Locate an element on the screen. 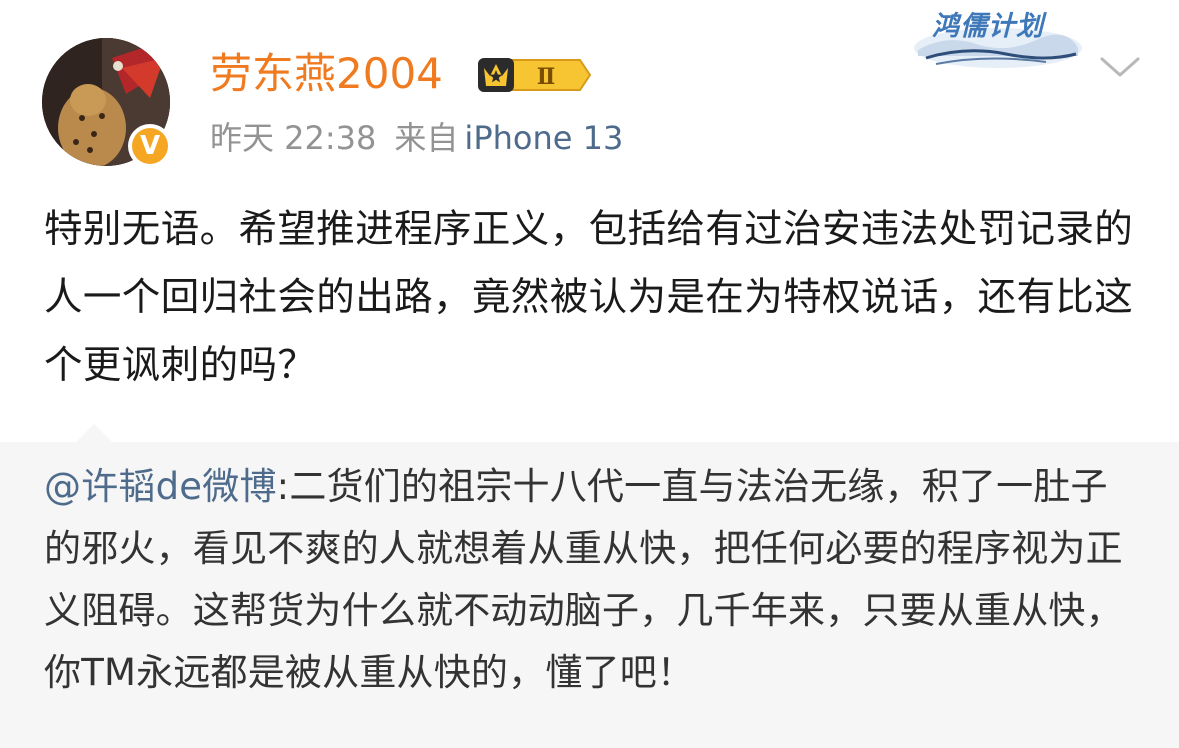 This screenshot has width=1179, height=748. username: 劳东燕2004 is located at coordinates (326, 74).